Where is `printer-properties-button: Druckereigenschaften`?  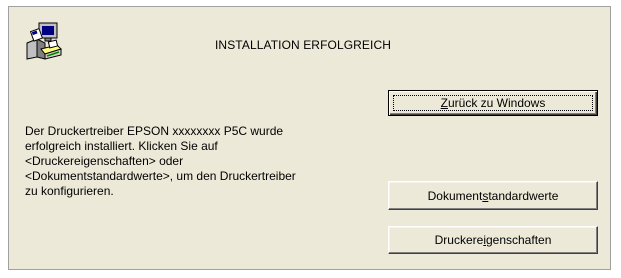 printer-properties-button: Druckereigenschaften is located at coordinates (493, 240).